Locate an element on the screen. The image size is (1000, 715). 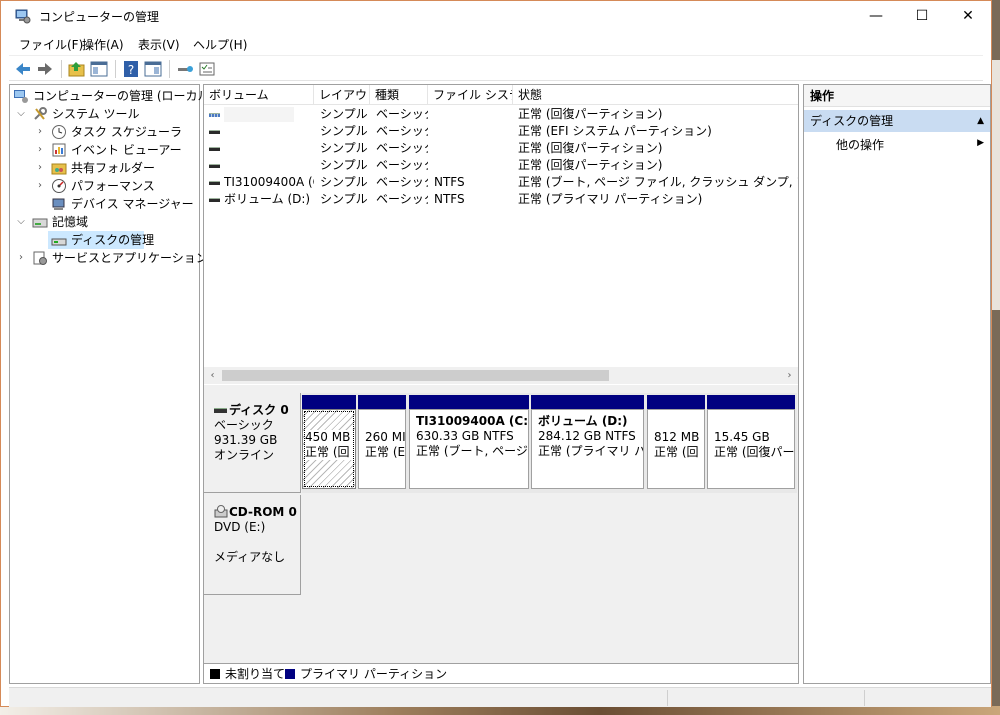
help-icon: ? is located at coordinates (131, 69).